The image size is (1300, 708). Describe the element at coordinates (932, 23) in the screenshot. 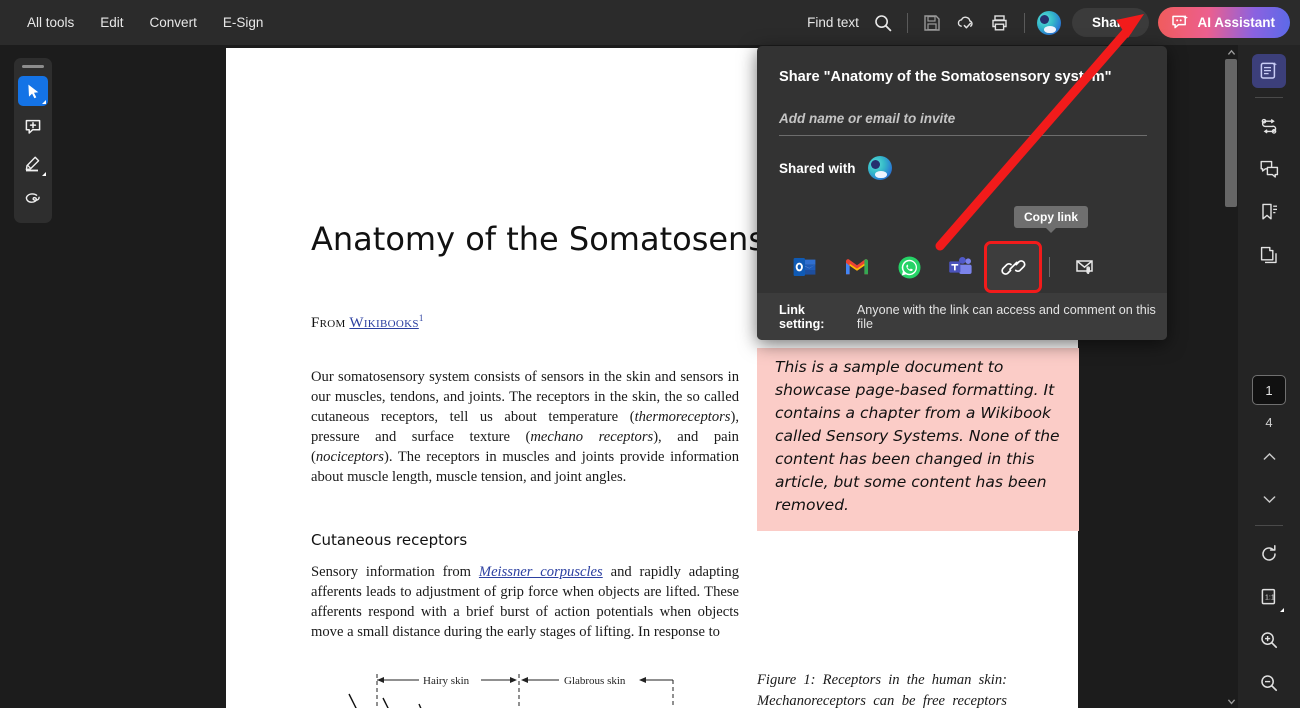

I see `save-icon` at that location.